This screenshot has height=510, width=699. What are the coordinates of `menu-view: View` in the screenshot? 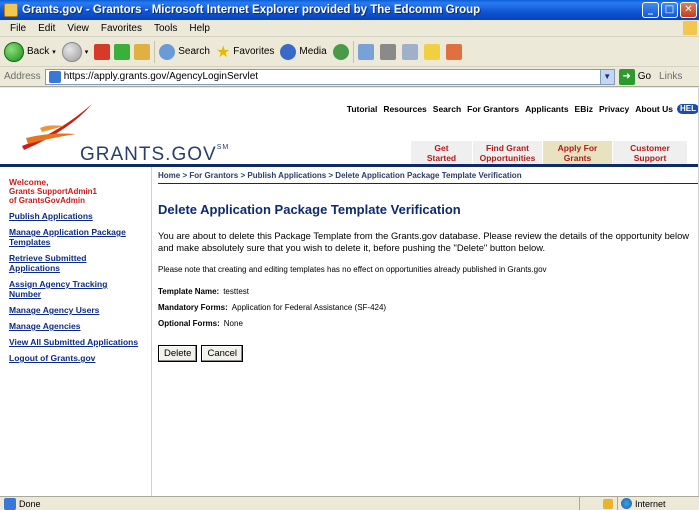 It's located at (78, 28).